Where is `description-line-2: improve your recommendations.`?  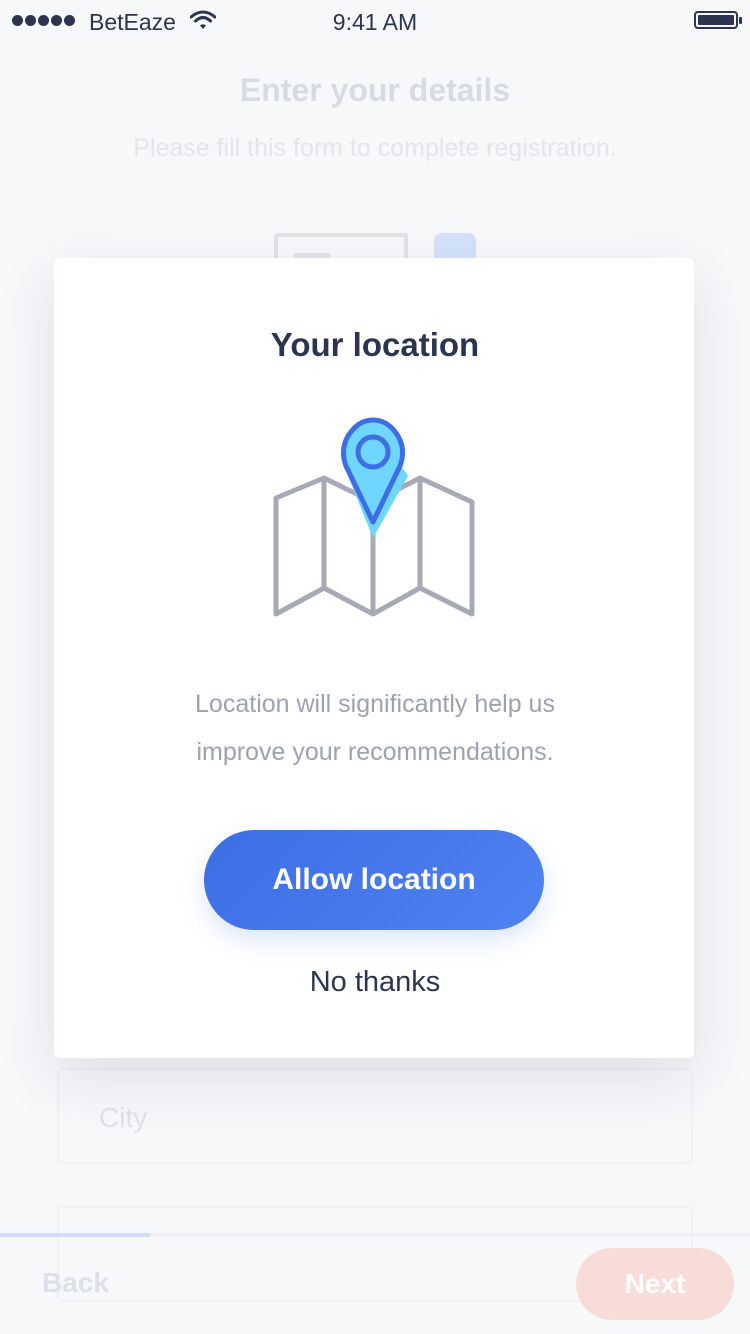
description-line-2: improve your recommendations. is located at coordinates (375, 752).